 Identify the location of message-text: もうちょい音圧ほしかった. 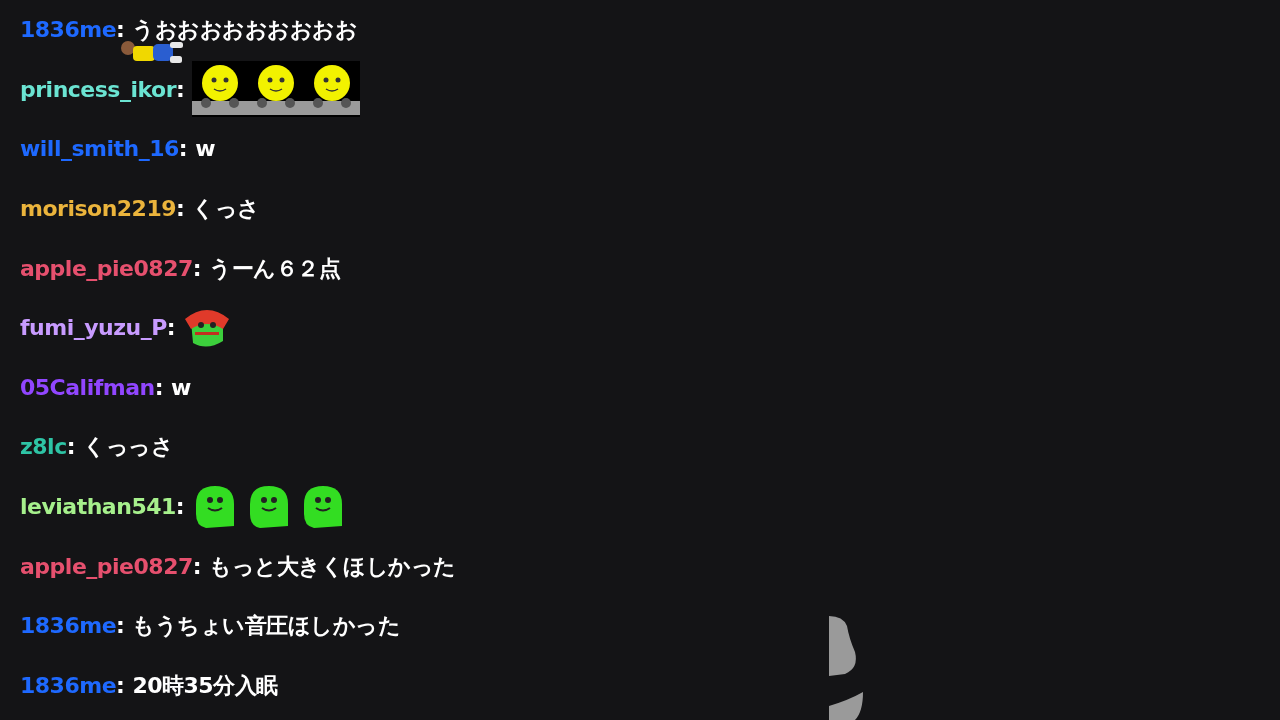
(266, 626).